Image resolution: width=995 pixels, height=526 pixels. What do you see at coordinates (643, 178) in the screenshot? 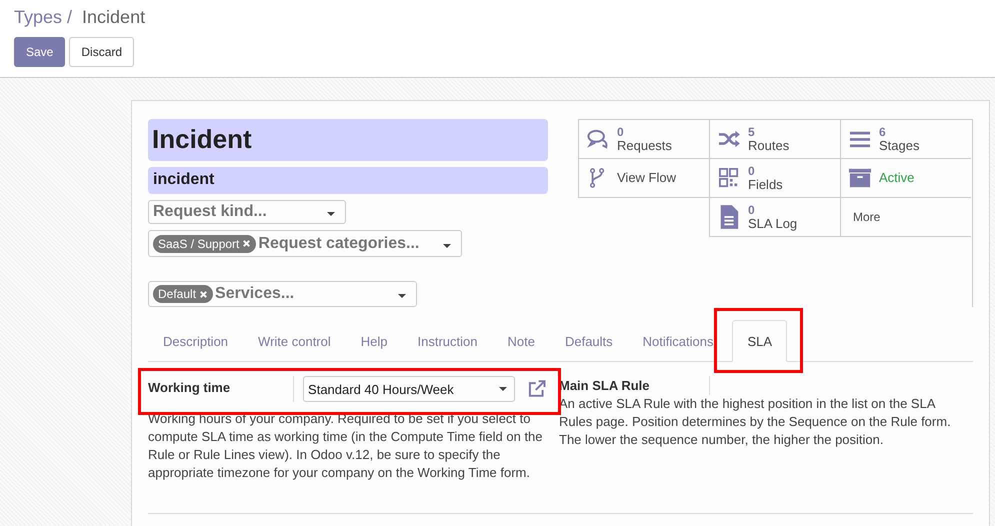
I see `stat-button: View Flow` at bounding box center [643, 178].